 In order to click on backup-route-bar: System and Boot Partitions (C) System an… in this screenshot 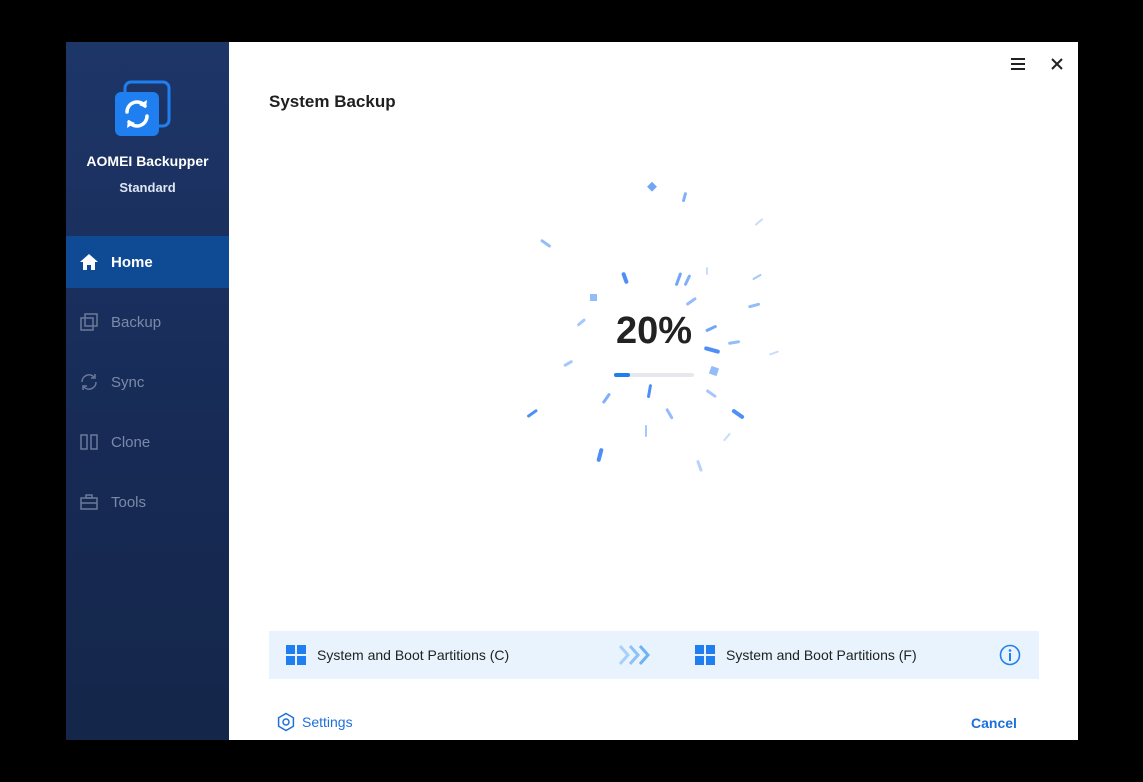, I will do `click(654, 655)`.